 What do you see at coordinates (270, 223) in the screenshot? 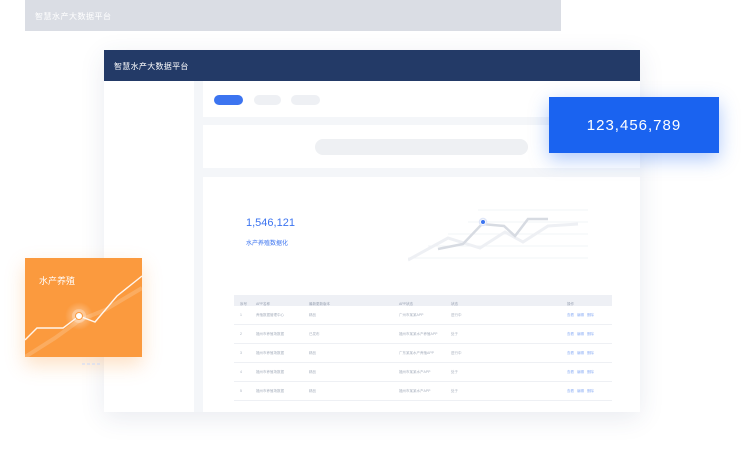
I see `stat-value: 1,546,121` at bounding box center [270, 223].